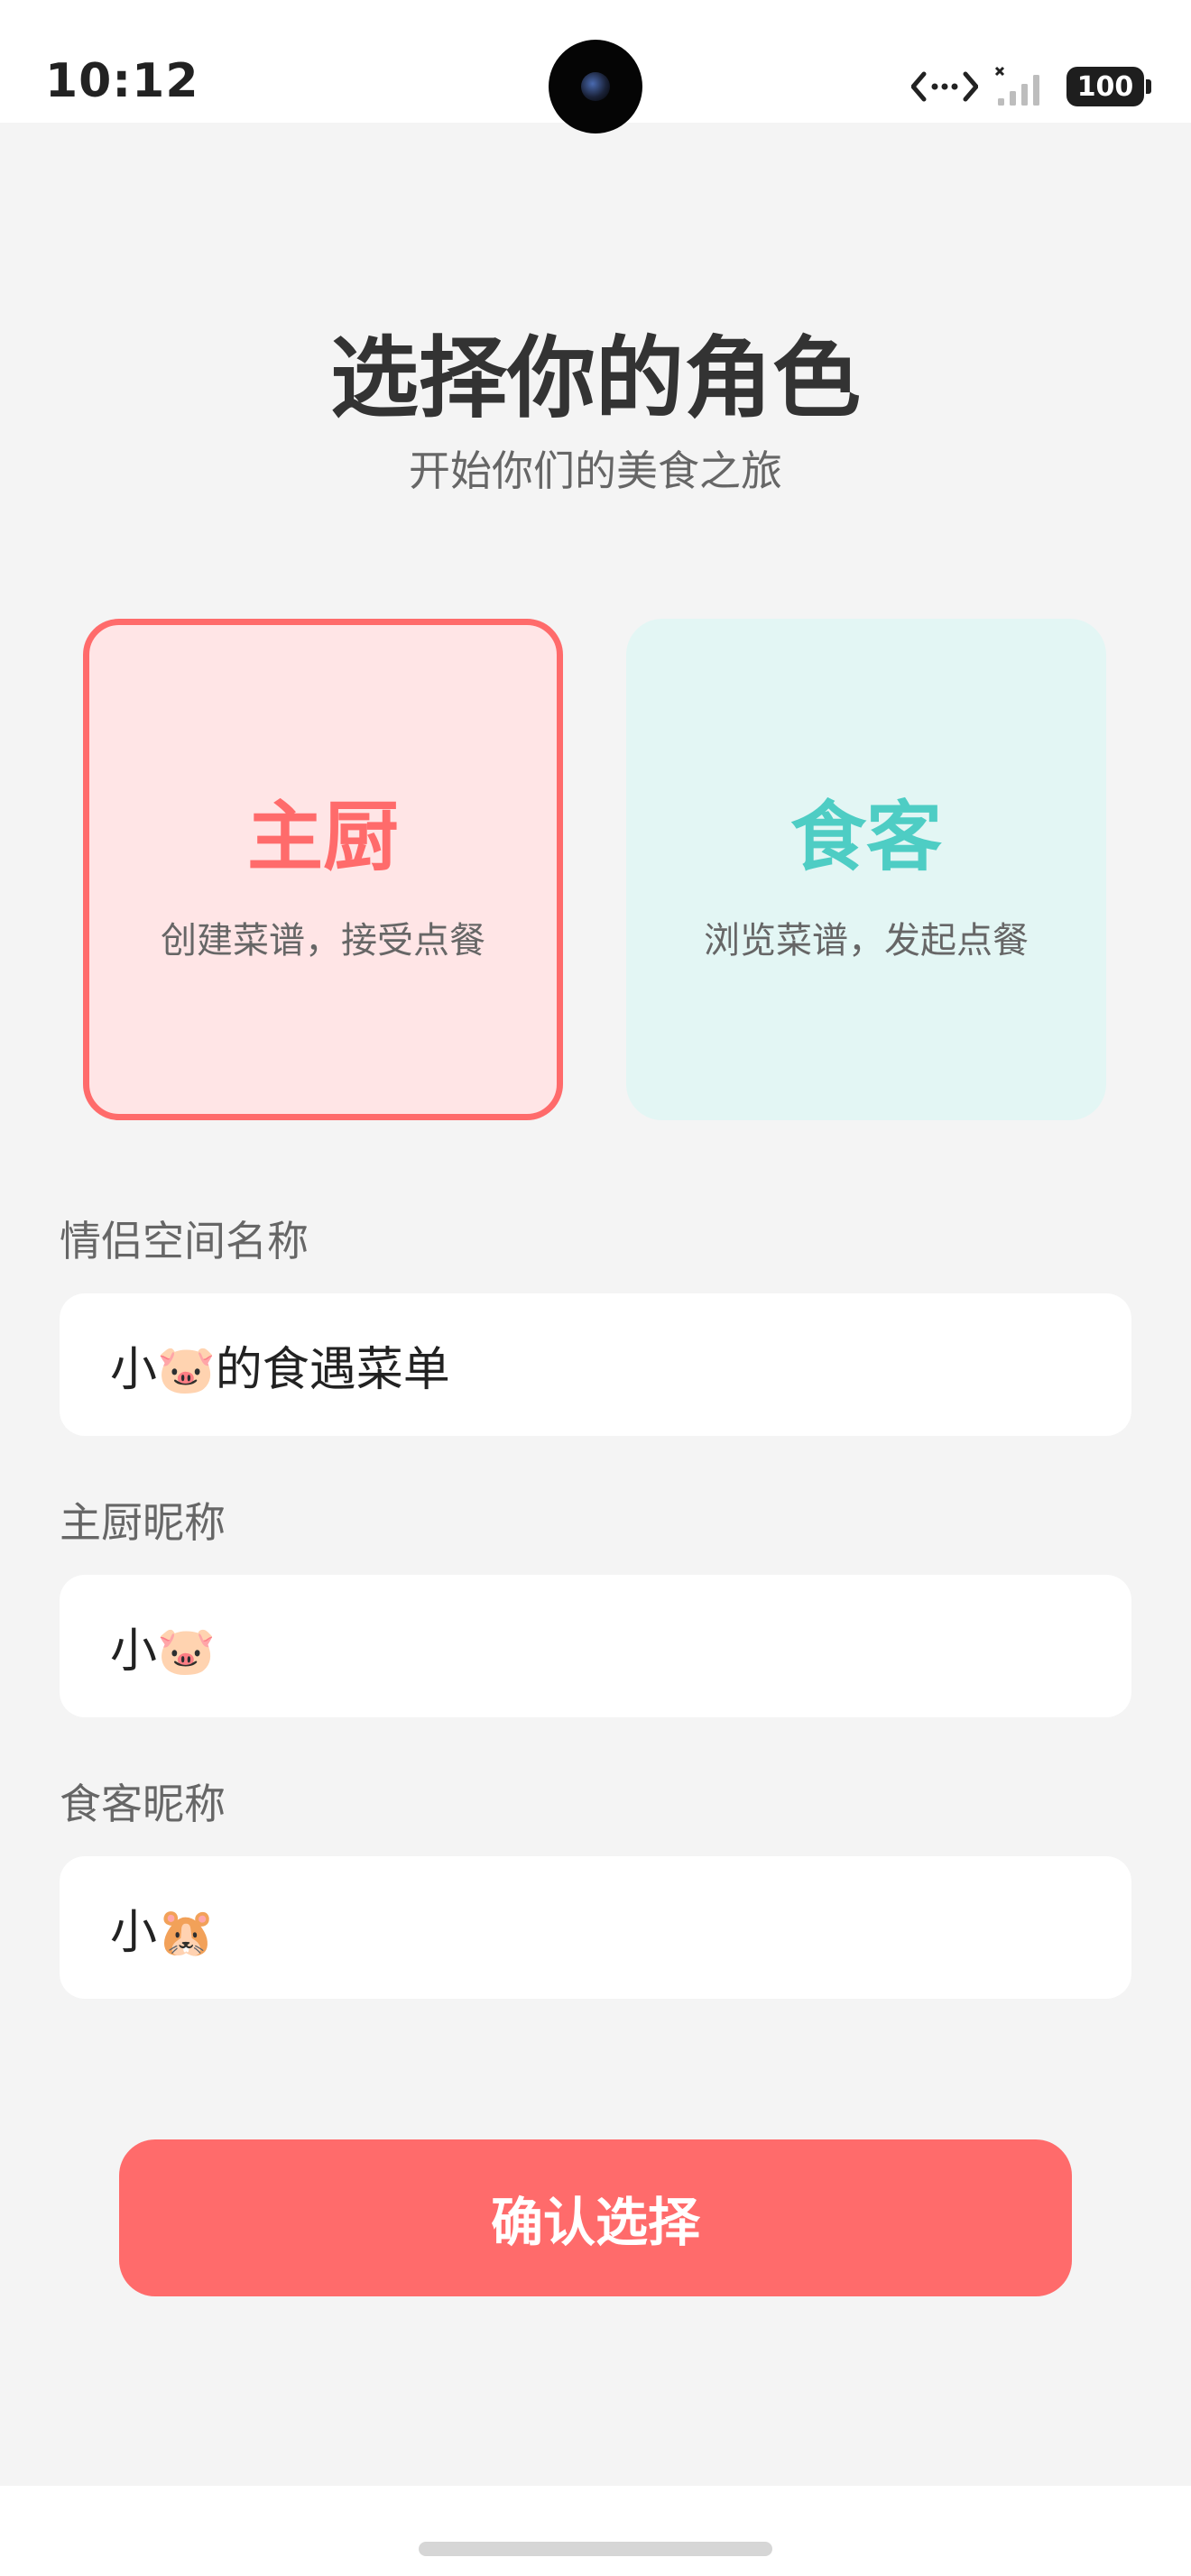  What do you see at coordinates (1105, 86) in the screenshot?
I see `battery-level: 100` at bounding box center [1105, 86].